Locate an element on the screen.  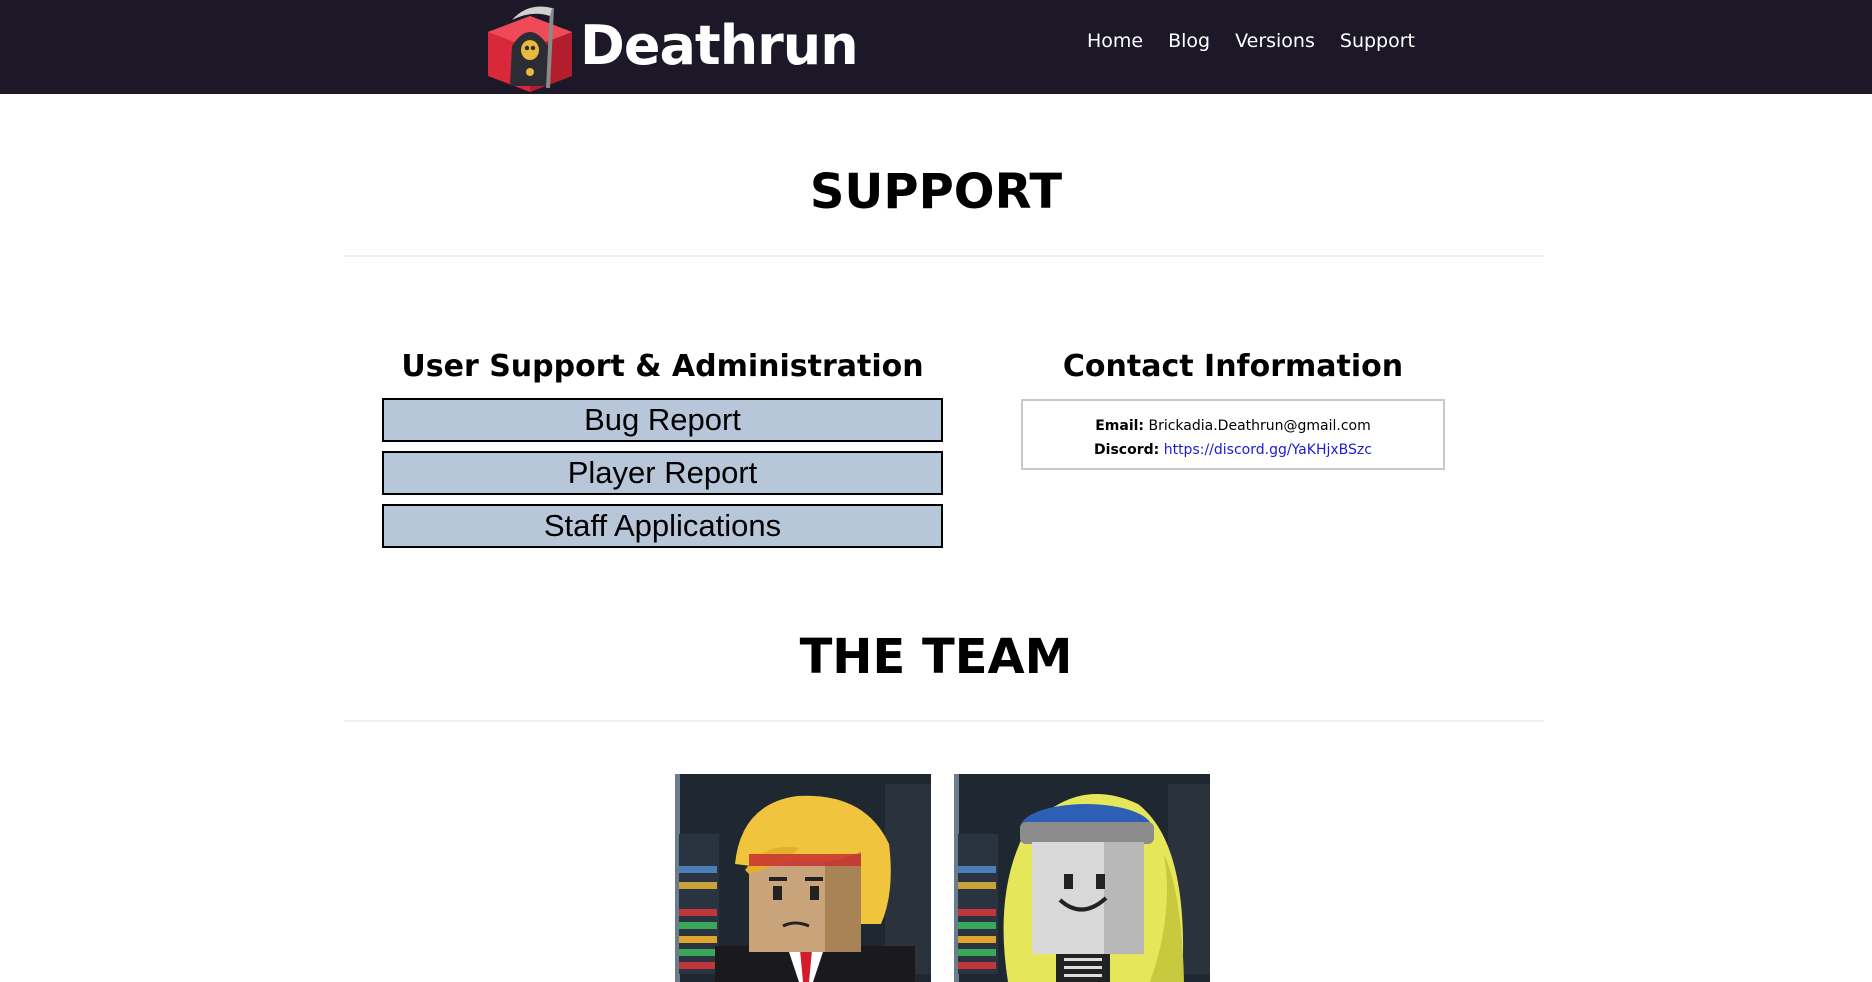
support-title: SUPPORT is located at coordinates (936, 192).